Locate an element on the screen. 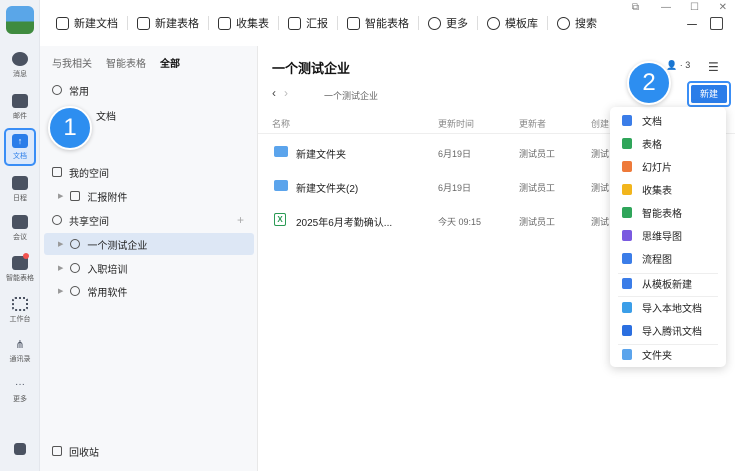  more-label: 更多 is located at coordinates (457, 24).